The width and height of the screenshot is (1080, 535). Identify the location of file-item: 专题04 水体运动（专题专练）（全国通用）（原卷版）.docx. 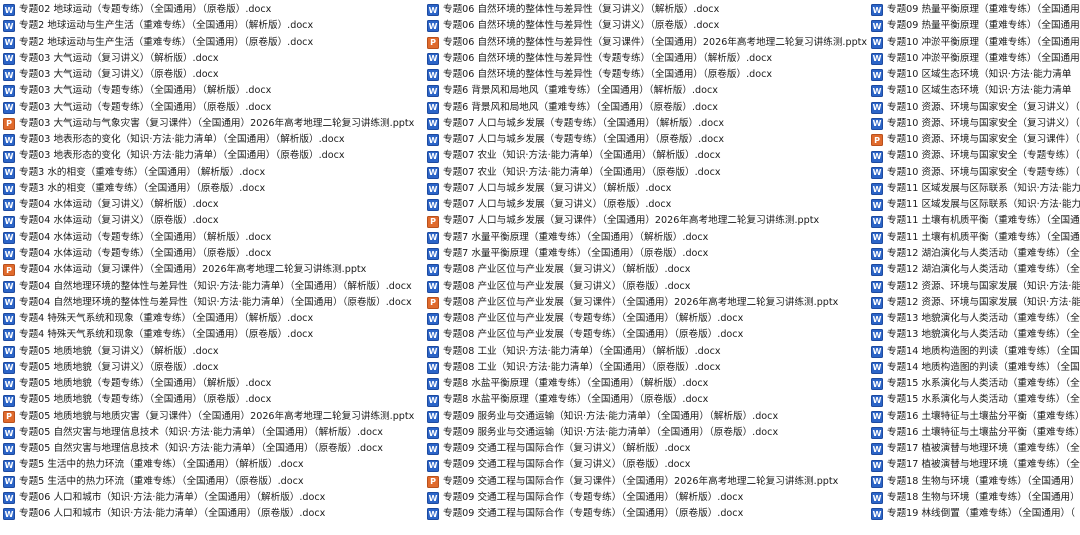
(214, 254).